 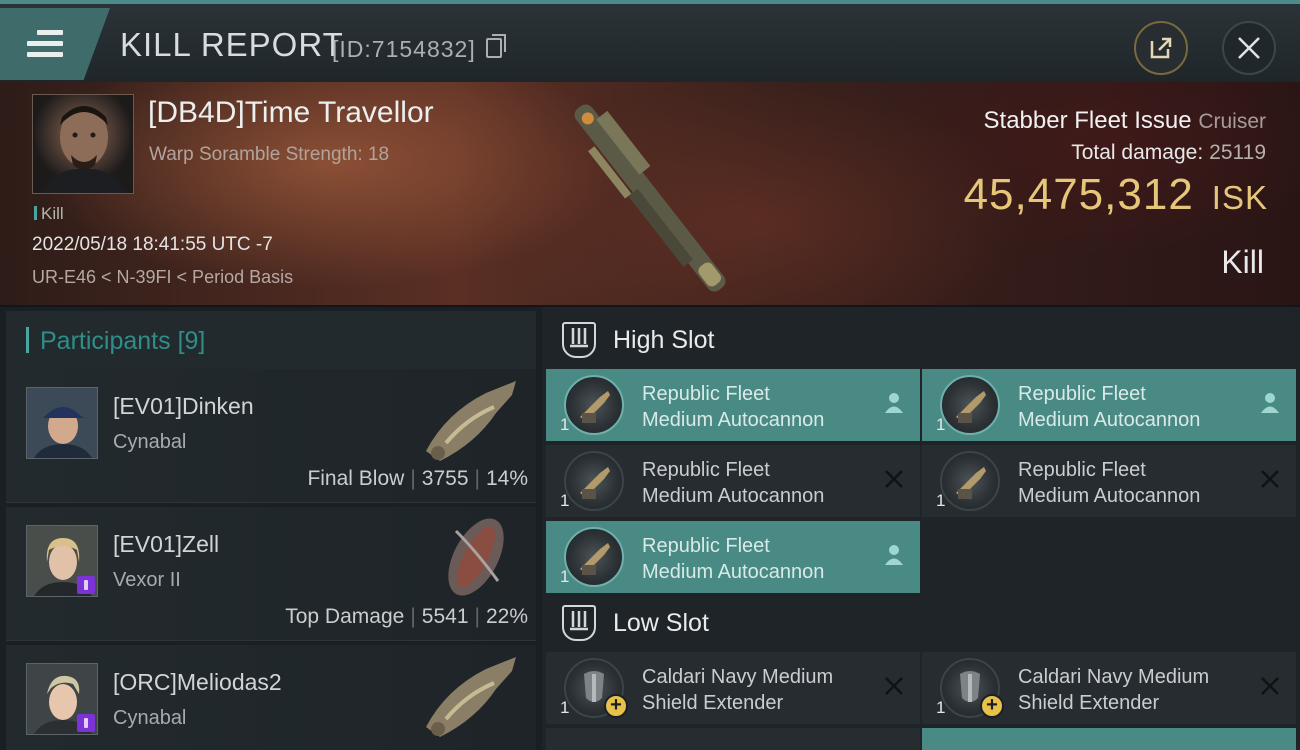 I want to click on high-slot-header: High Slot, so click(x=921, y=340).